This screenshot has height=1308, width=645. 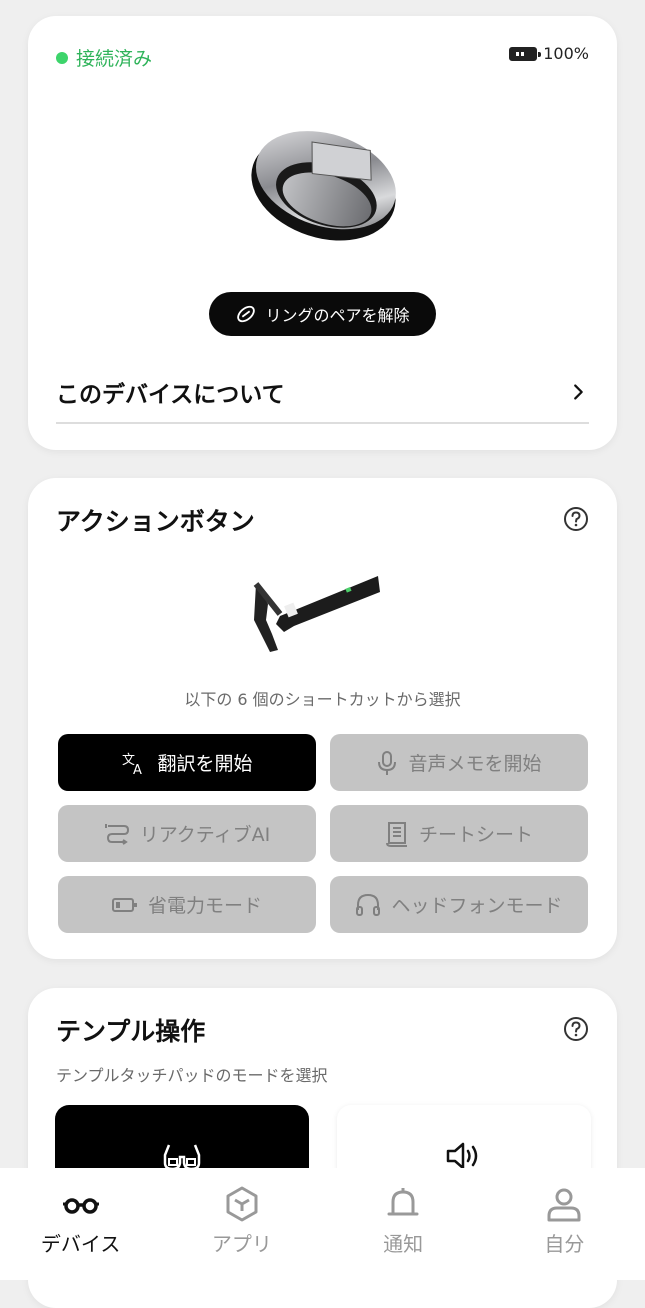 I want to click on reactive-ai-icon, so click(x=116, y=834).